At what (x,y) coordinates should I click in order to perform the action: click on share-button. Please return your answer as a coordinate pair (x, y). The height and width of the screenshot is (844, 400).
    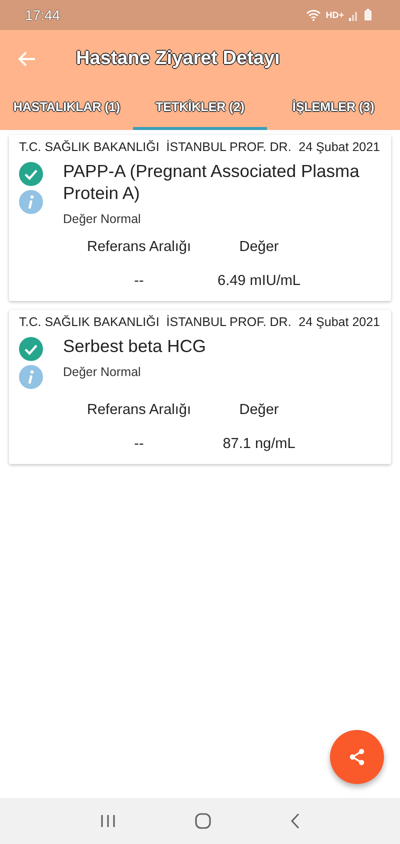
    Looking at the image, I should click on (357, 757).